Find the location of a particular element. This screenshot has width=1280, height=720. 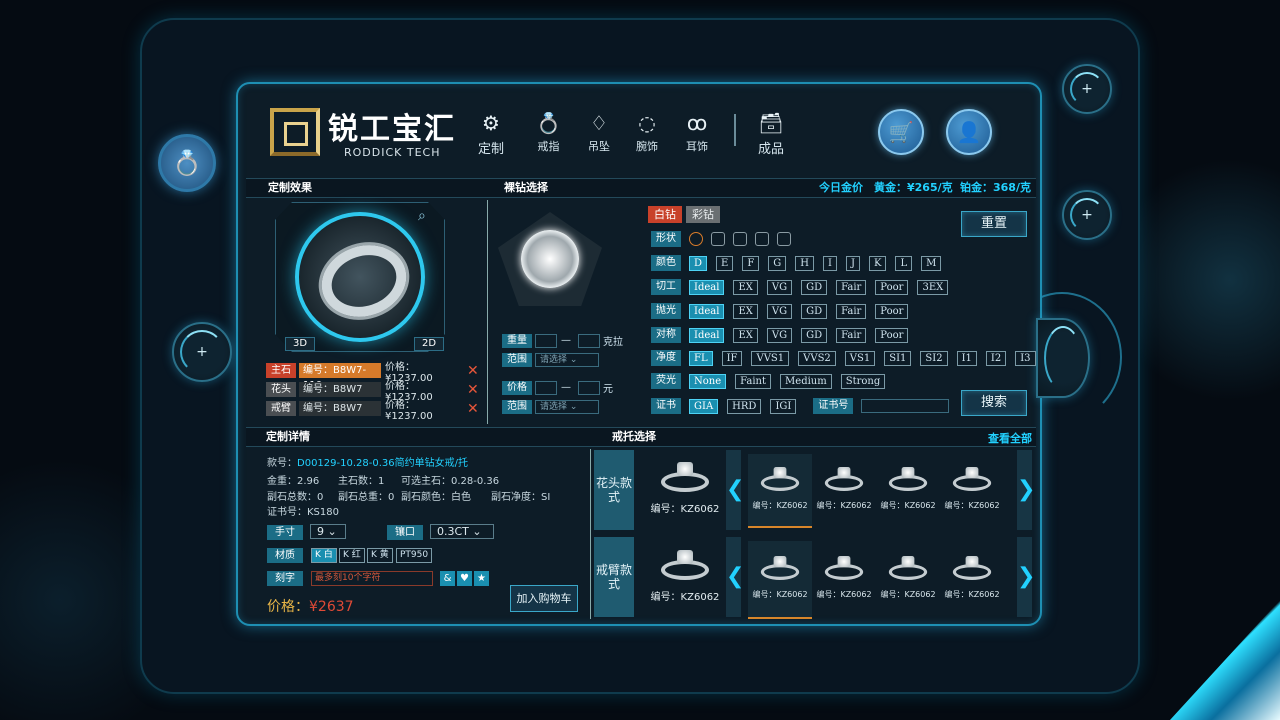

price-max-input is located at coordinates (589, 387).